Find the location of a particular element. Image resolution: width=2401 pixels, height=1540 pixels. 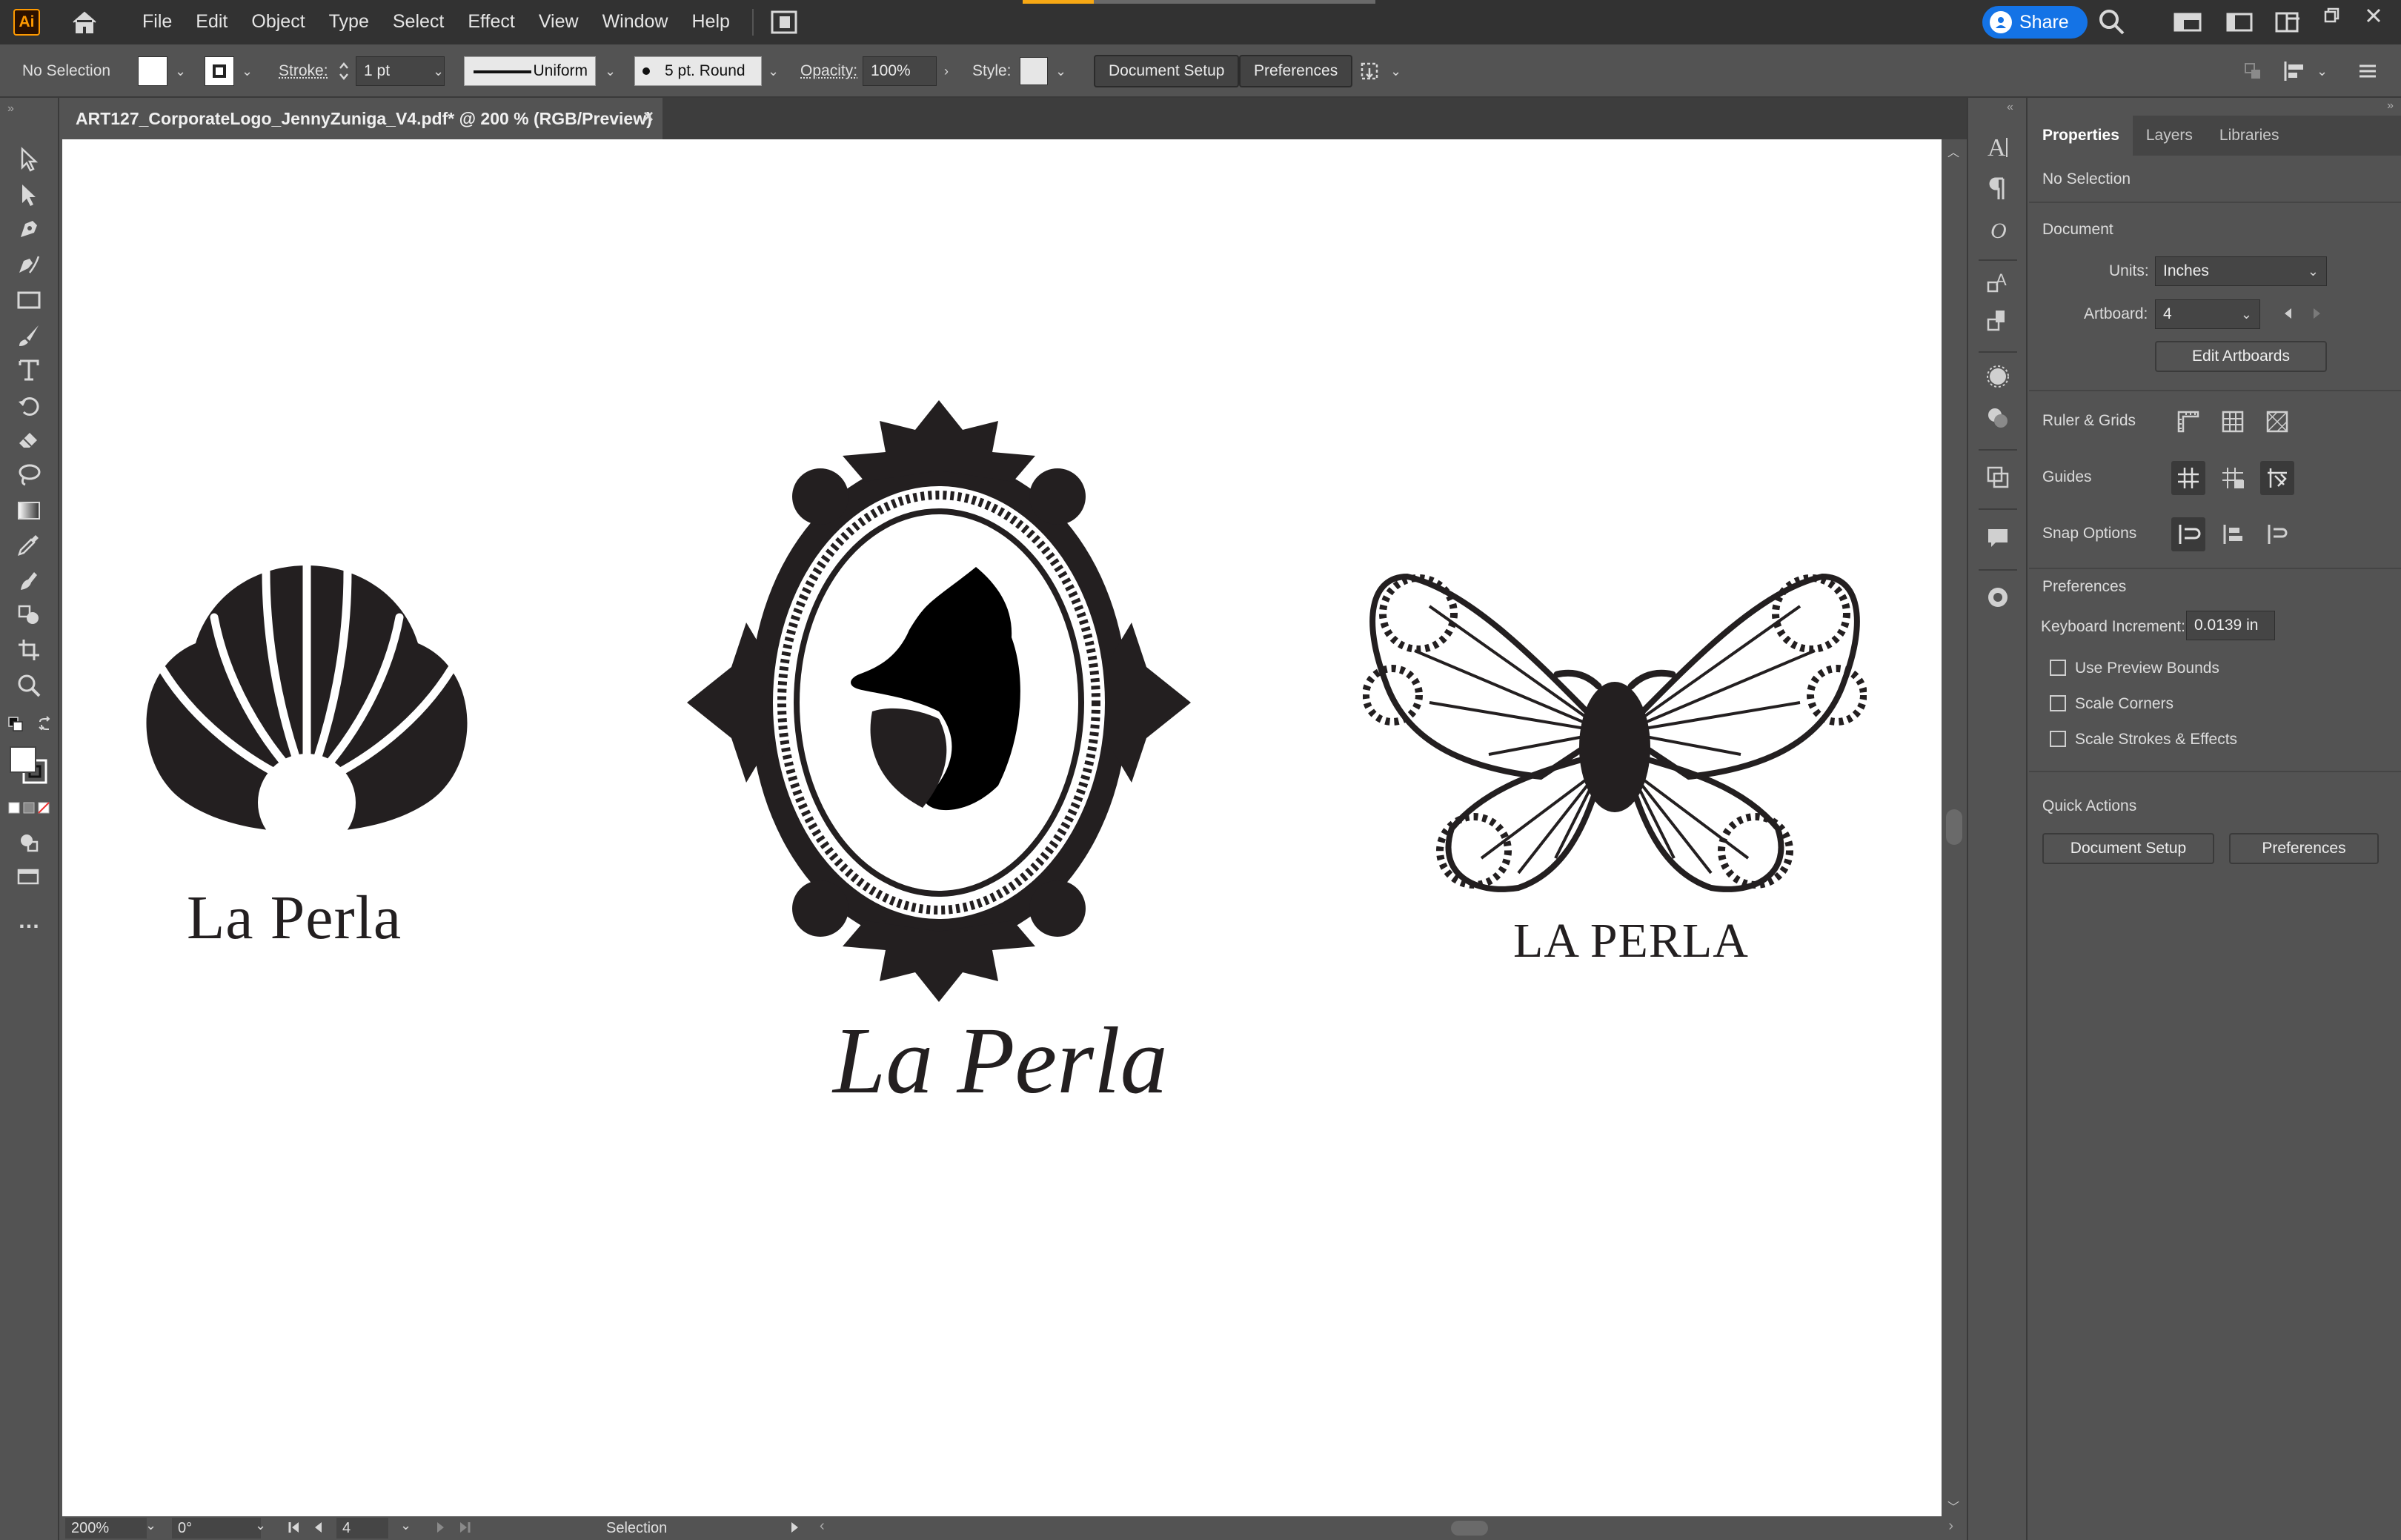

tab-libraries: Libraries is located at coordinates (2249, 136).